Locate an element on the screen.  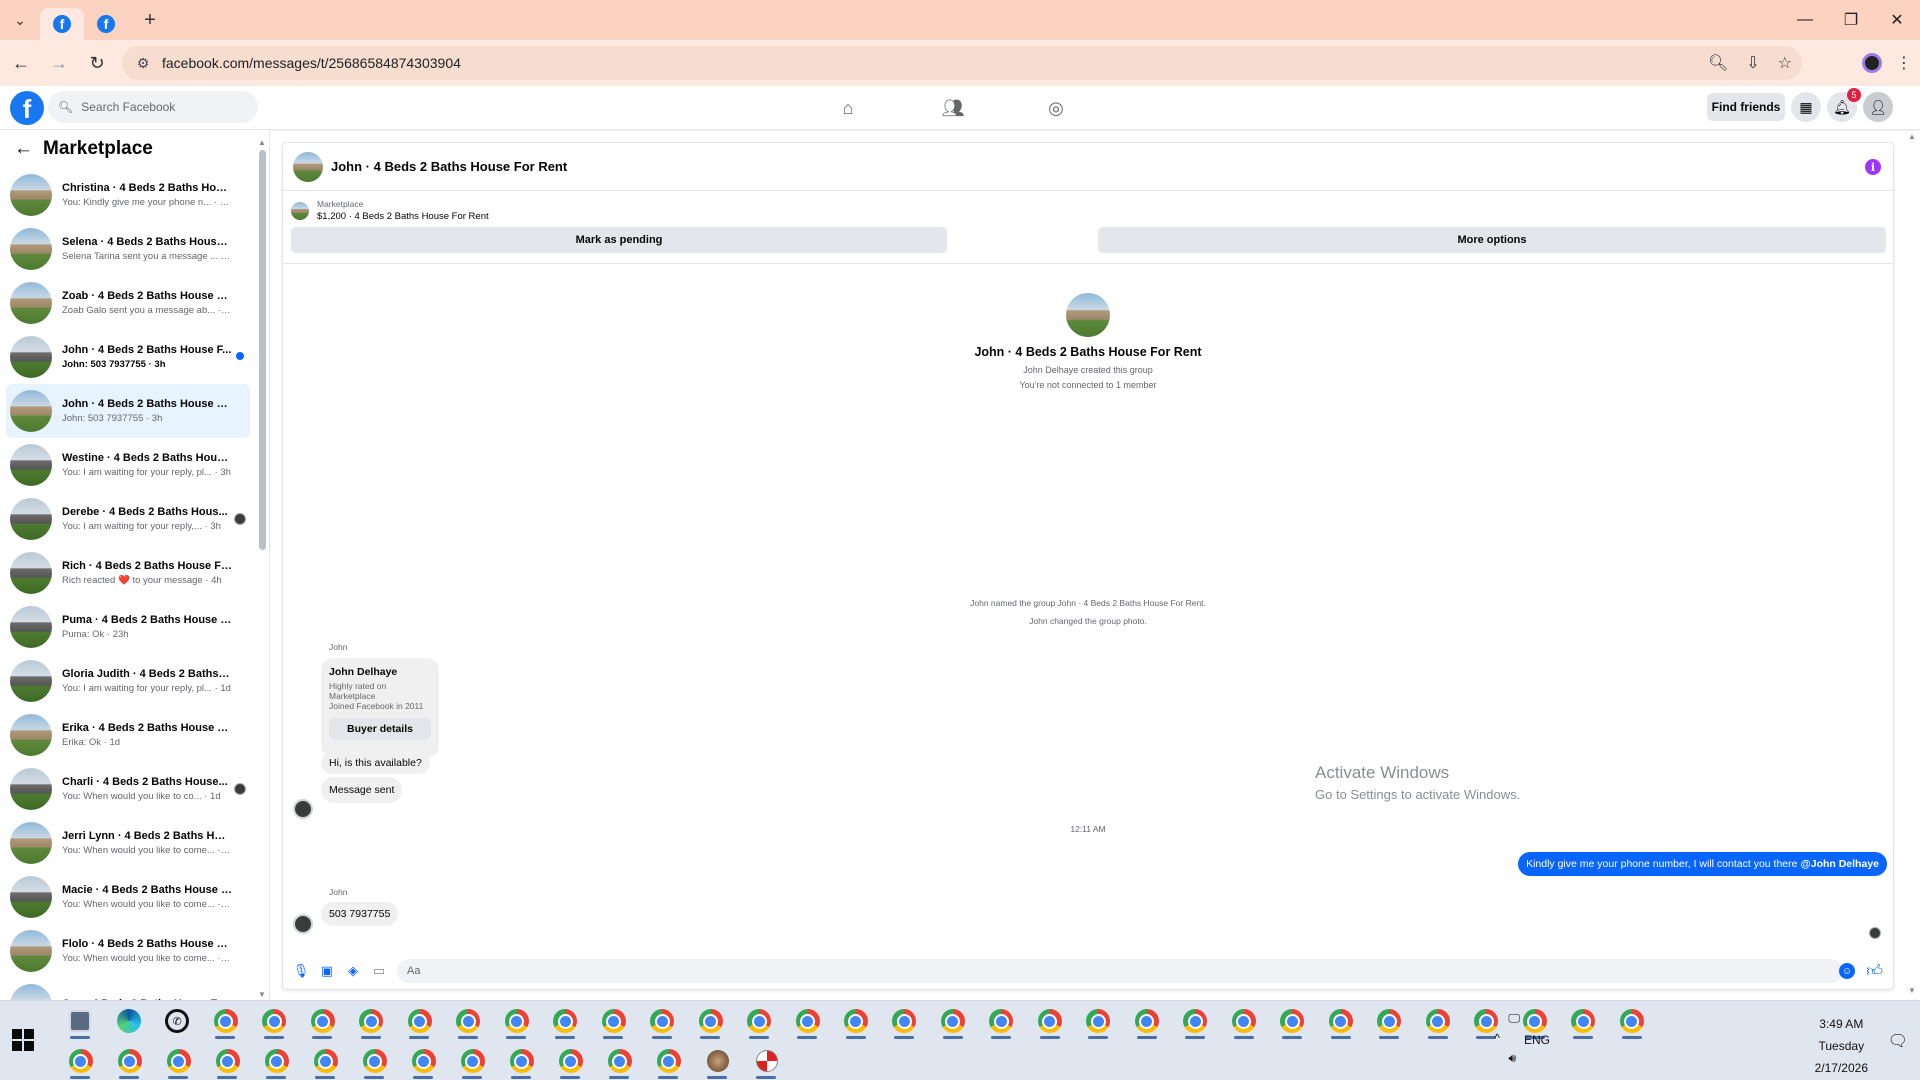
bookmark-star-icon: ☆ is located at coordinates (1785, 63).